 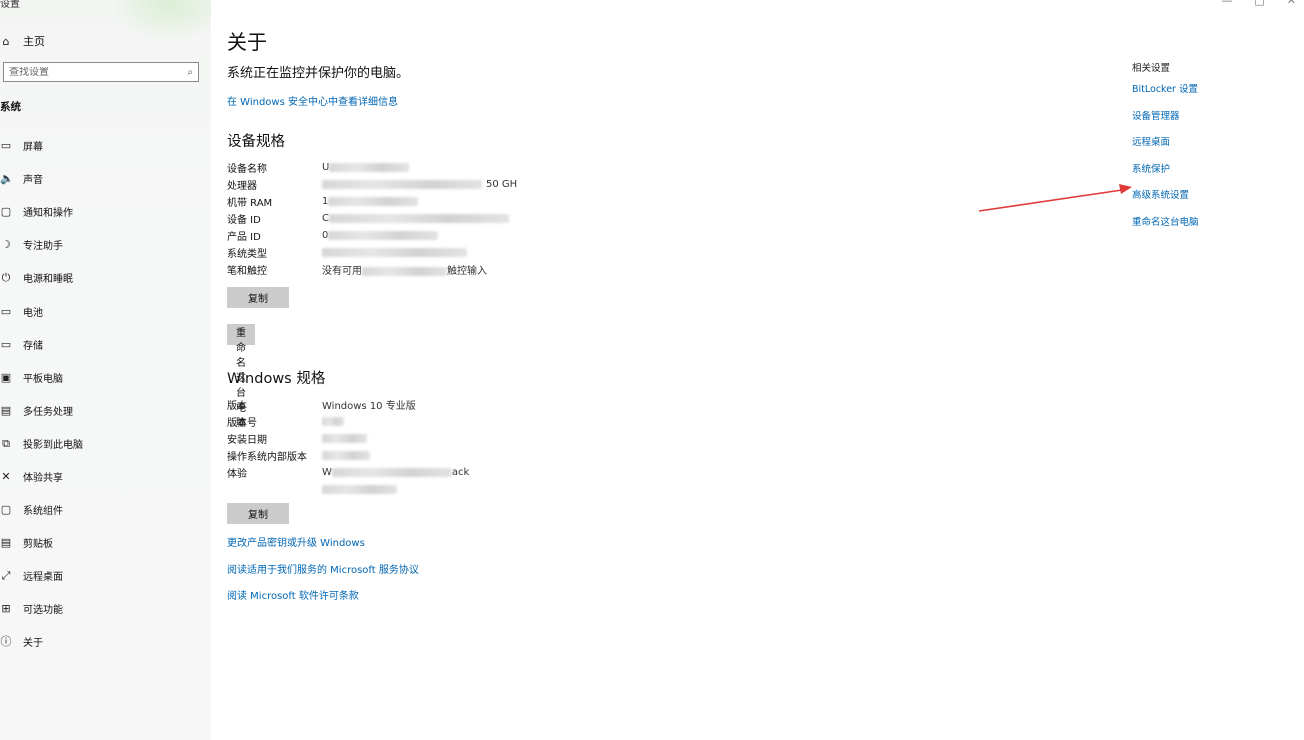 What do you see at coordinates (6, 212) in the screenshot?
I see `notification-icon: ▢` at bounding box center [6, 212].